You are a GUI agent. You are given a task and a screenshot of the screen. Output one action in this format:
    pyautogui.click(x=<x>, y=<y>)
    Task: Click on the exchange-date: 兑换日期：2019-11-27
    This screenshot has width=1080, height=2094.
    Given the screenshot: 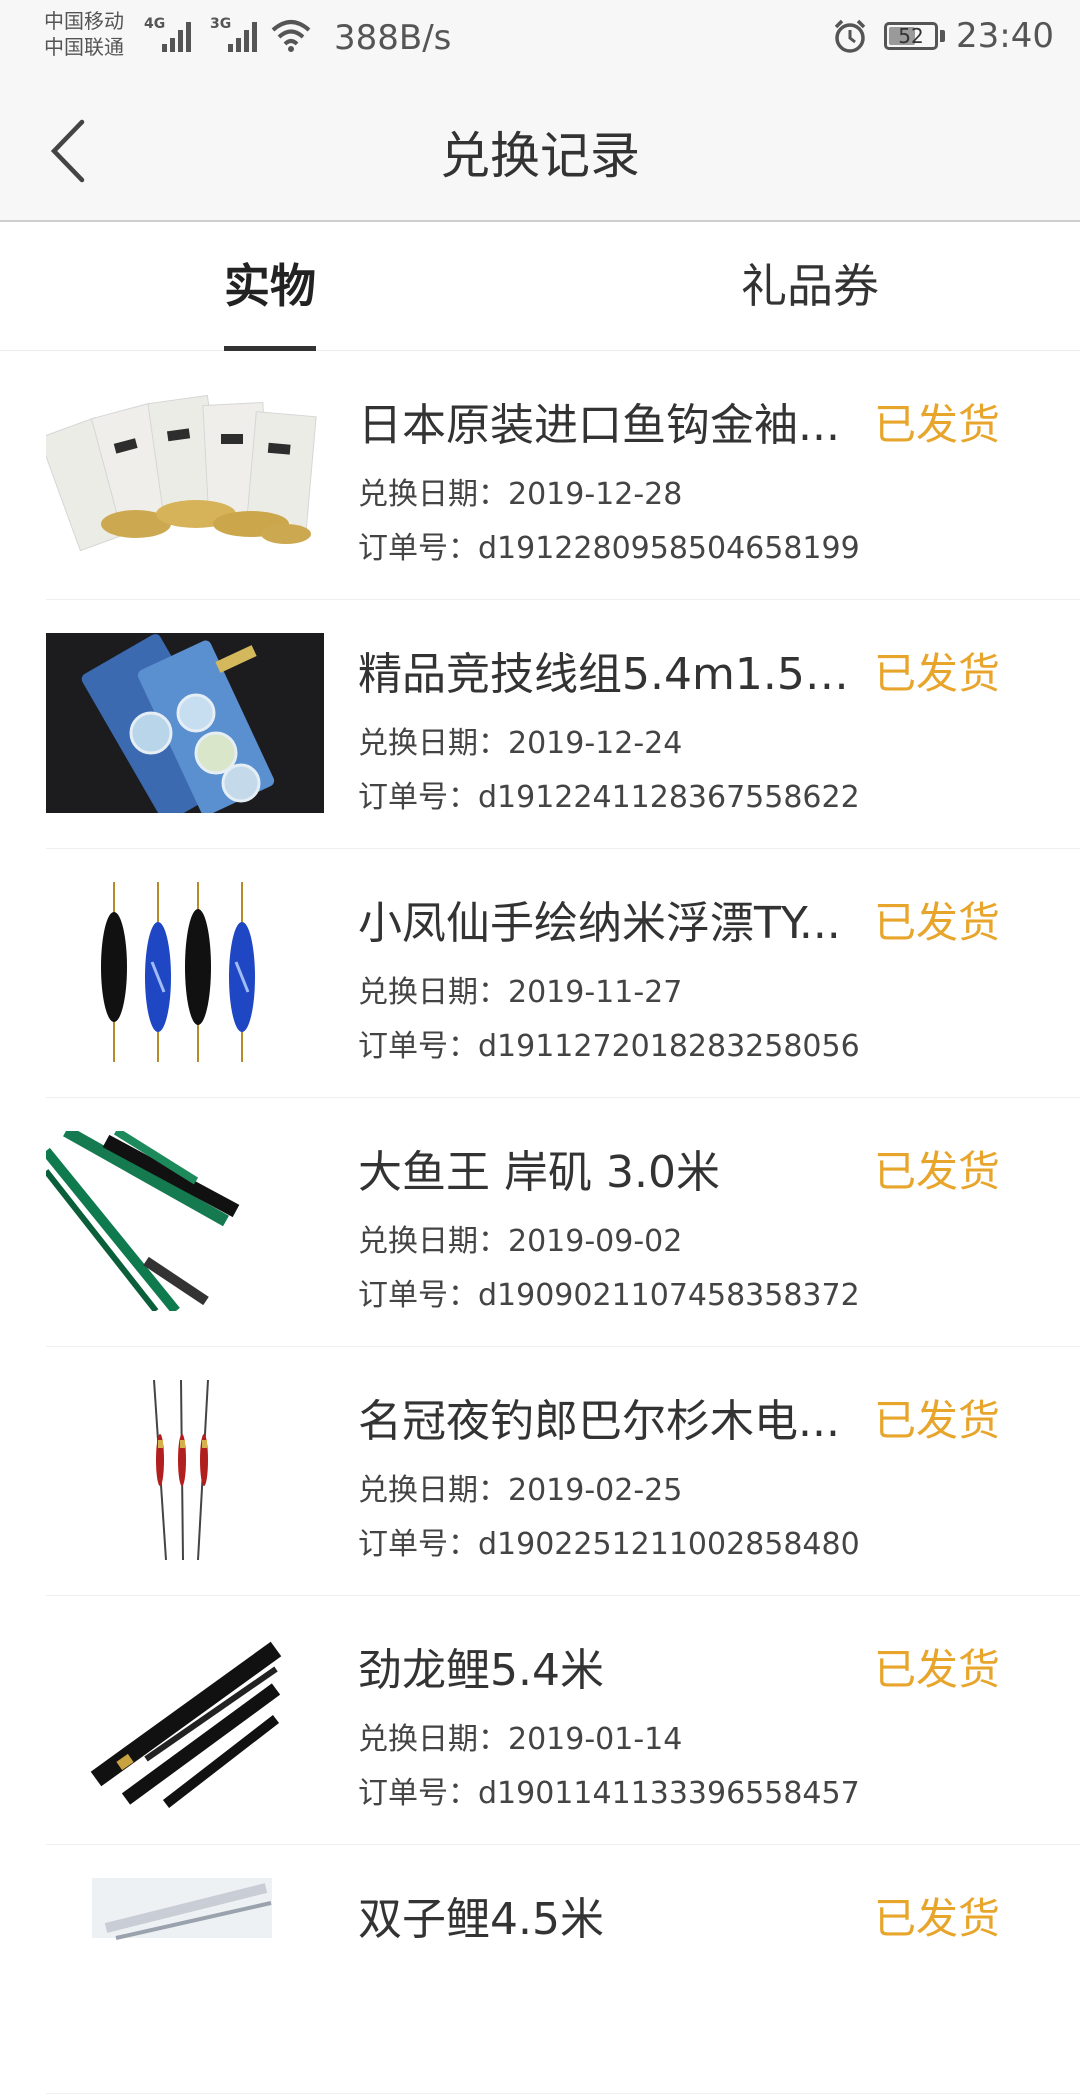 What is the action you would take?
    pyautogui.click(x=520, y=992)
    